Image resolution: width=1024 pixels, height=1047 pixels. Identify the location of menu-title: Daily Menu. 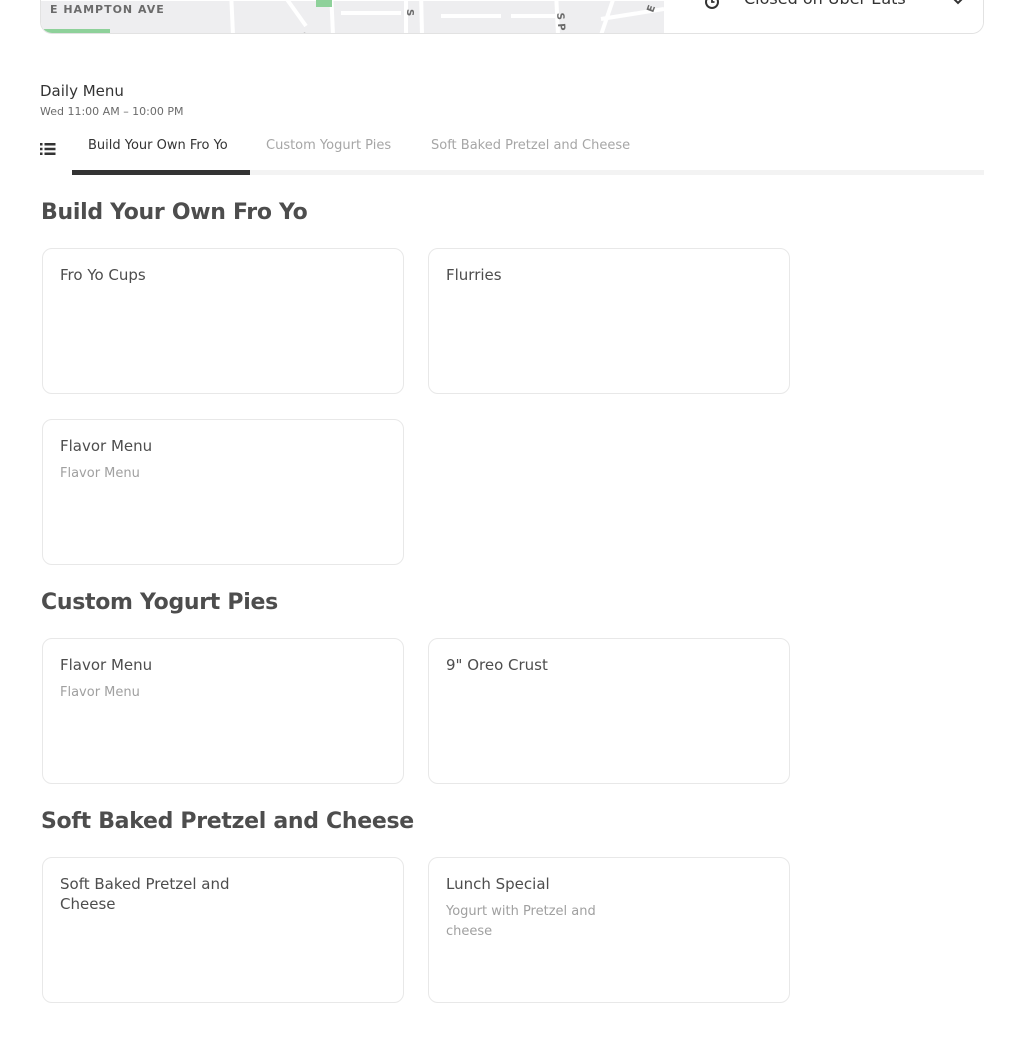
(82, 91).